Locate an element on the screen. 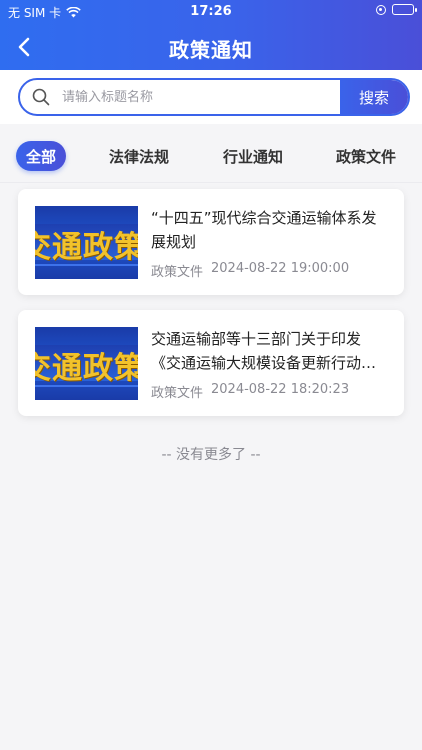  battery-icon is located at coordinates (404, 9).